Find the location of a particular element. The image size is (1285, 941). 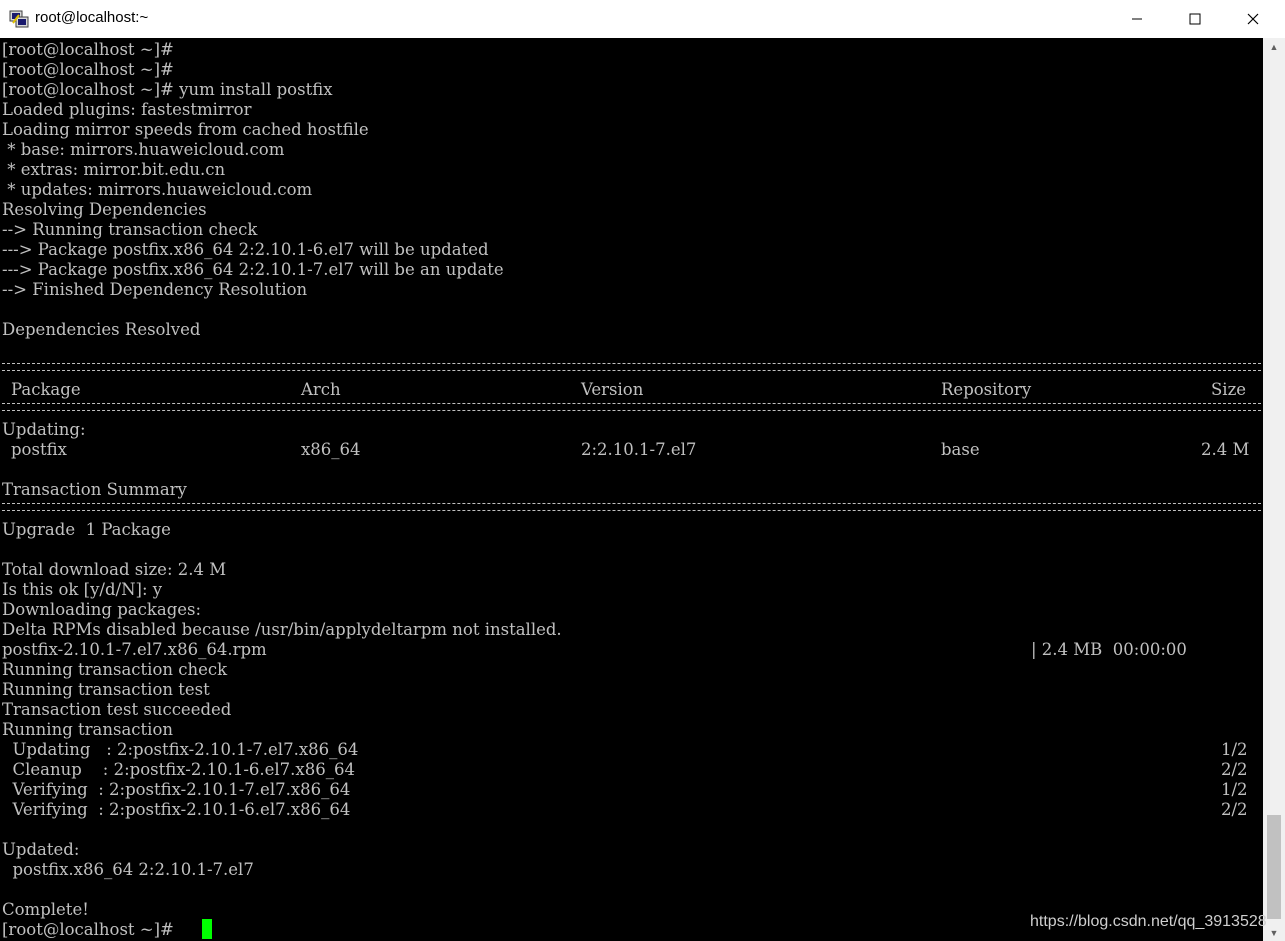

terminal-line: Running transaction is located at coordinates (88, 729).